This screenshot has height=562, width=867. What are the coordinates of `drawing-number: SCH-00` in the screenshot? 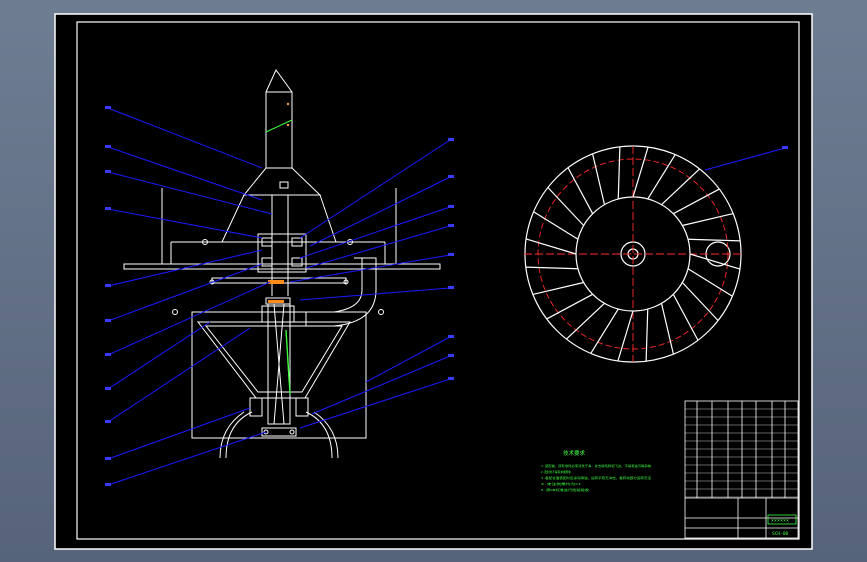 It's located at (780, 534).